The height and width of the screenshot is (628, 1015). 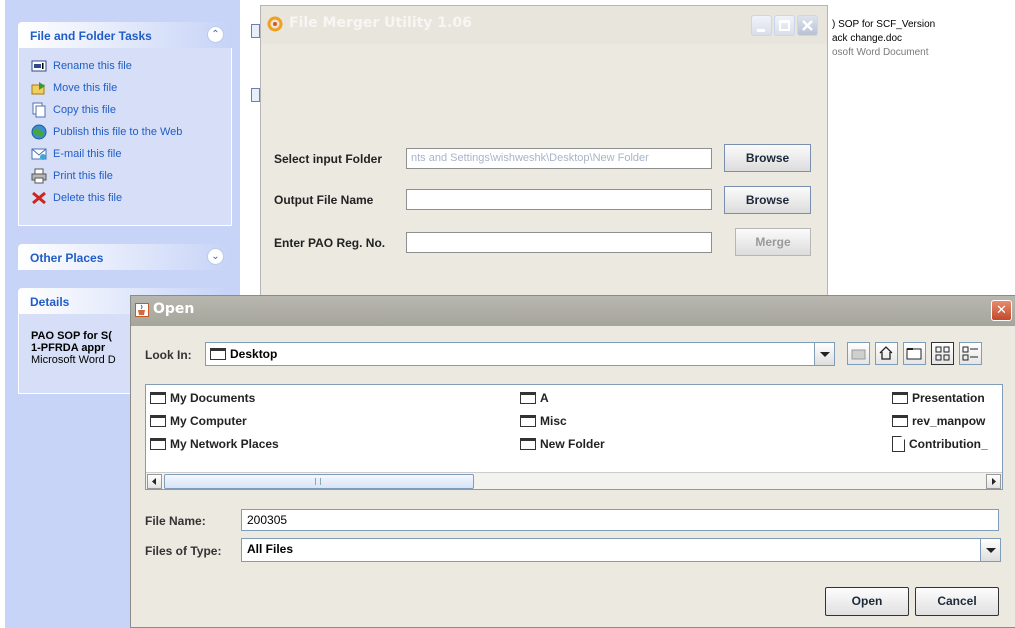 What do you see at coordinates (83, 176) in the screenshot?
I see `task-label: Print this file` at bounding box center [83, 176].